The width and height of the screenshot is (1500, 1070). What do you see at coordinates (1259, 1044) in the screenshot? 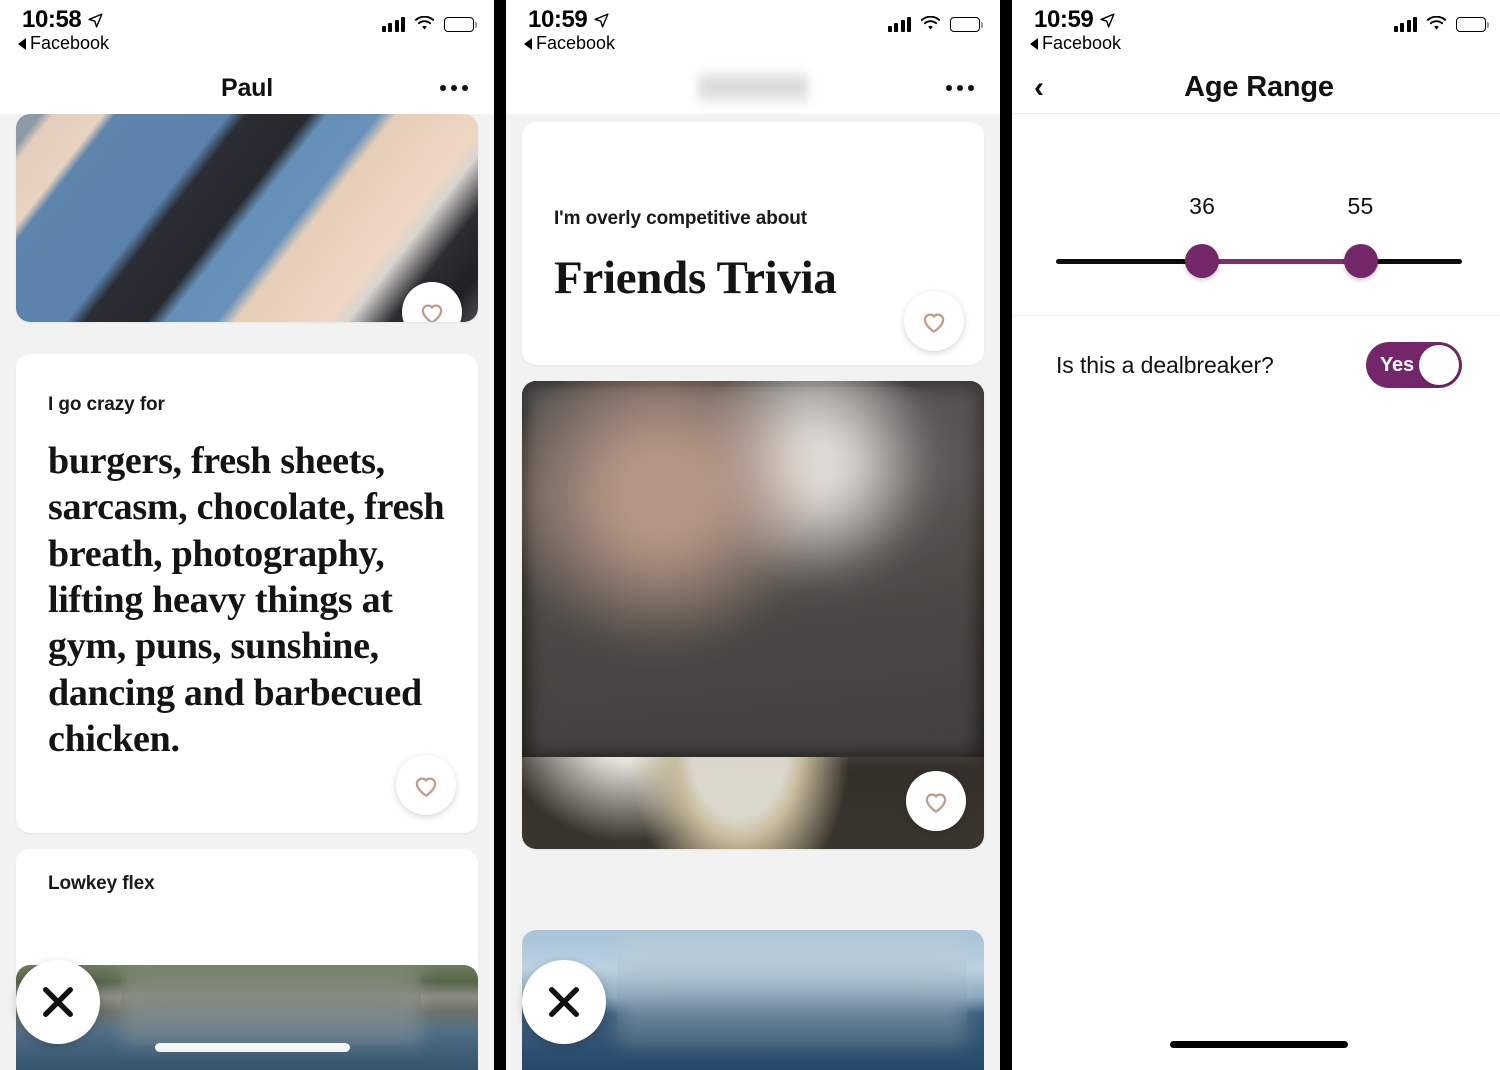
I see `home-indicator` at bounding box center [1259, 1044].